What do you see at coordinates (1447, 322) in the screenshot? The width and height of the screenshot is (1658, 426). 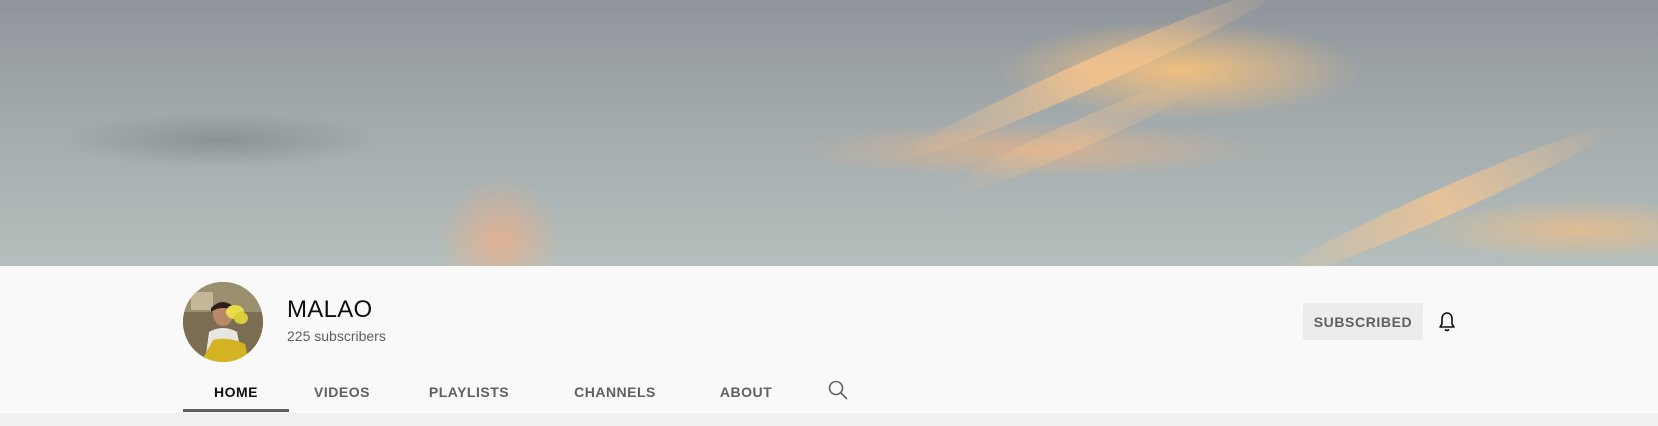 I see `bell-icon` at bounding box center [1447, 322].